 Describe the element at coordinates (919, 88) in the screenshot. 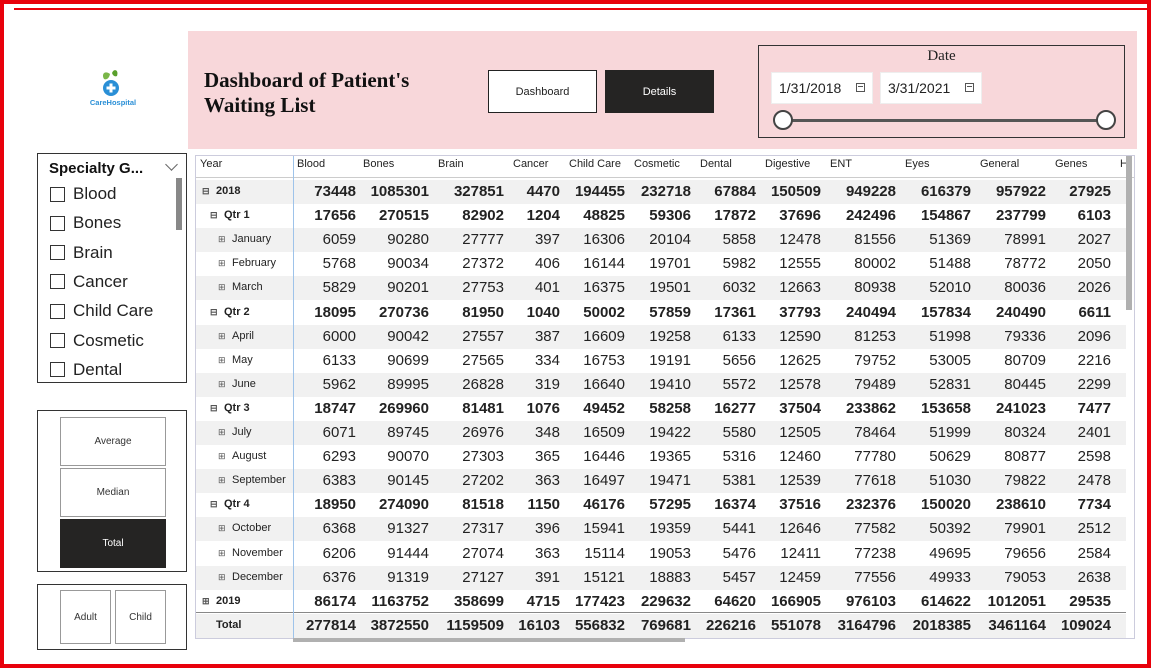

I see `end-date-value: 3/31/2021` at that location.